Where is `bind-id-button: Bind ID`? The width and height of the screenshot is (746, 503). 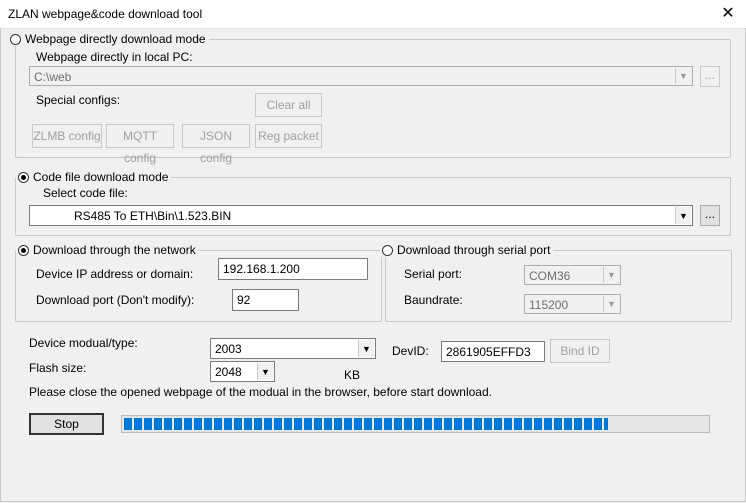 bind-id-button: Bind ID is located at coordinates (580, 351).